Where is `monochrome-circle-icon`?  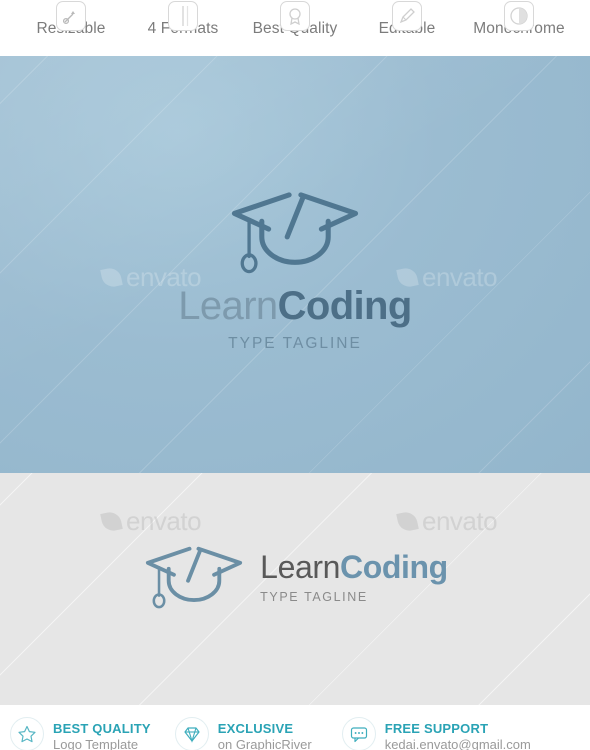
monochrome-circle-icon is located at coordinates (519, 16).